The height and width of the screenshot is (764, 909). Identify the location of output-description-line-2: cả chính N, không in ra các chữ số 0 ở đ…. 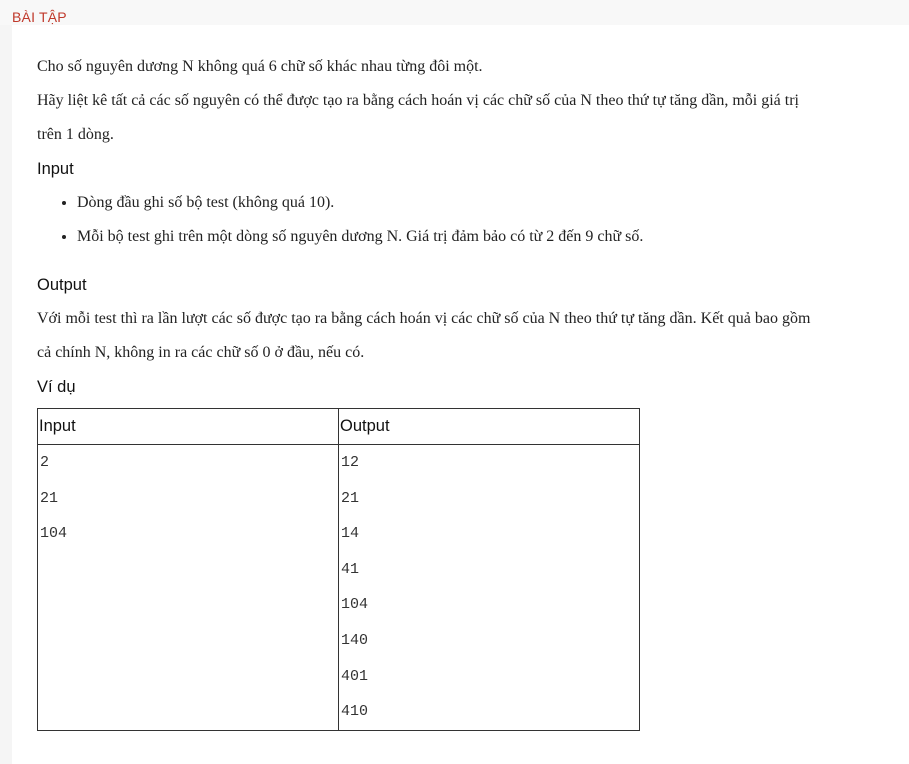
(201, 352).